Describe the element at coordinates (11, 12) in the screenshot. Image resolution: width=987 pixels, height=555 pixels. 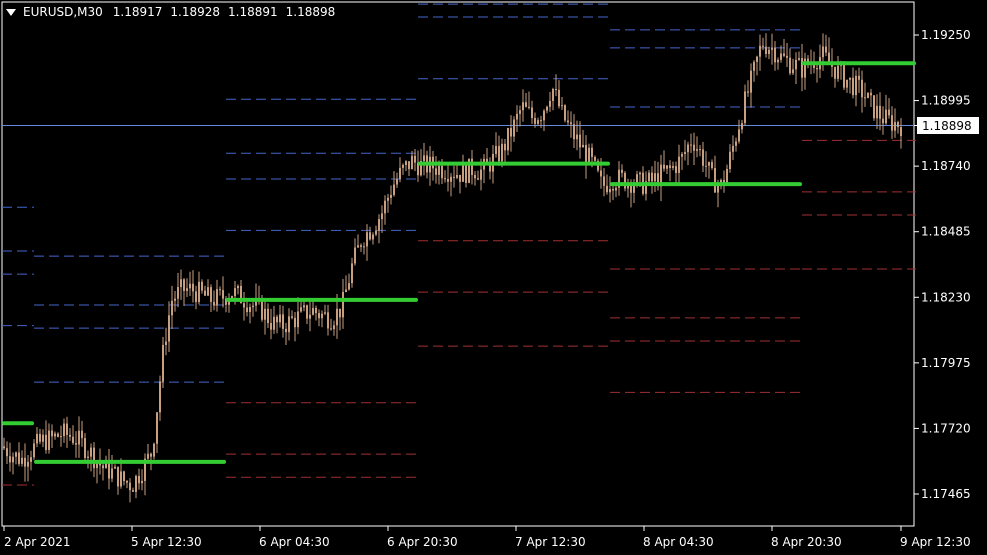
I see `collapse-triangle-icon` at that location.